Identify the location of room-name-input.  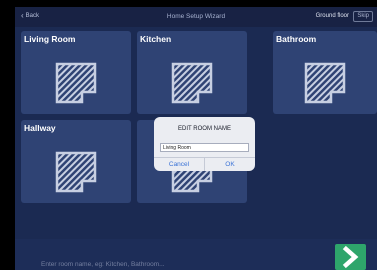
(171, 264).